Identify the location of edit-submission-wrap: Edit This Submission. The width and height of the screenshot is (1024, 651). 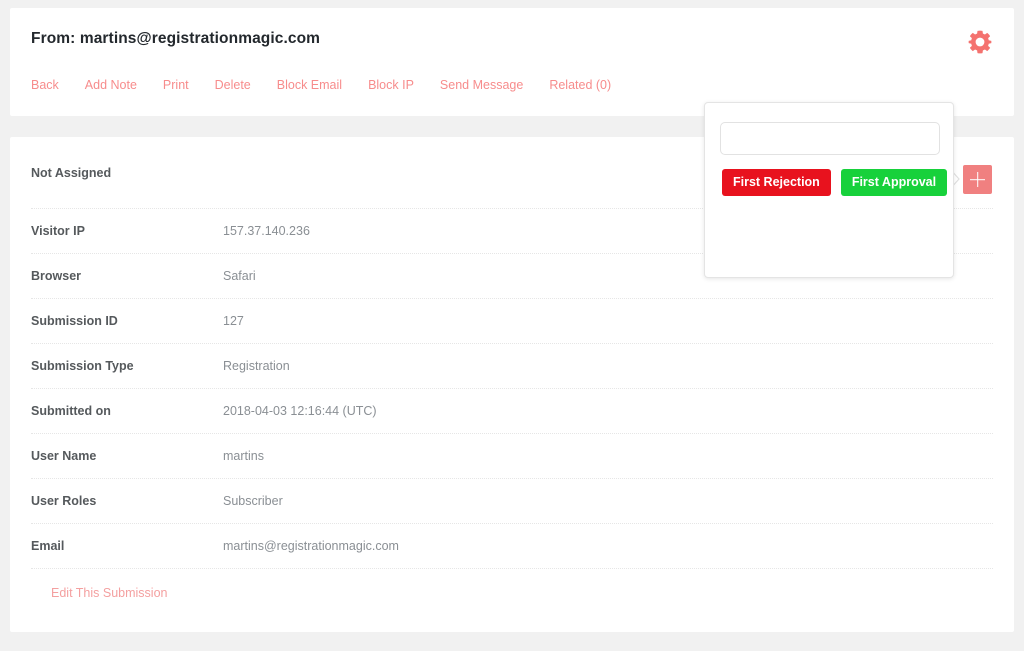
(512, 593).